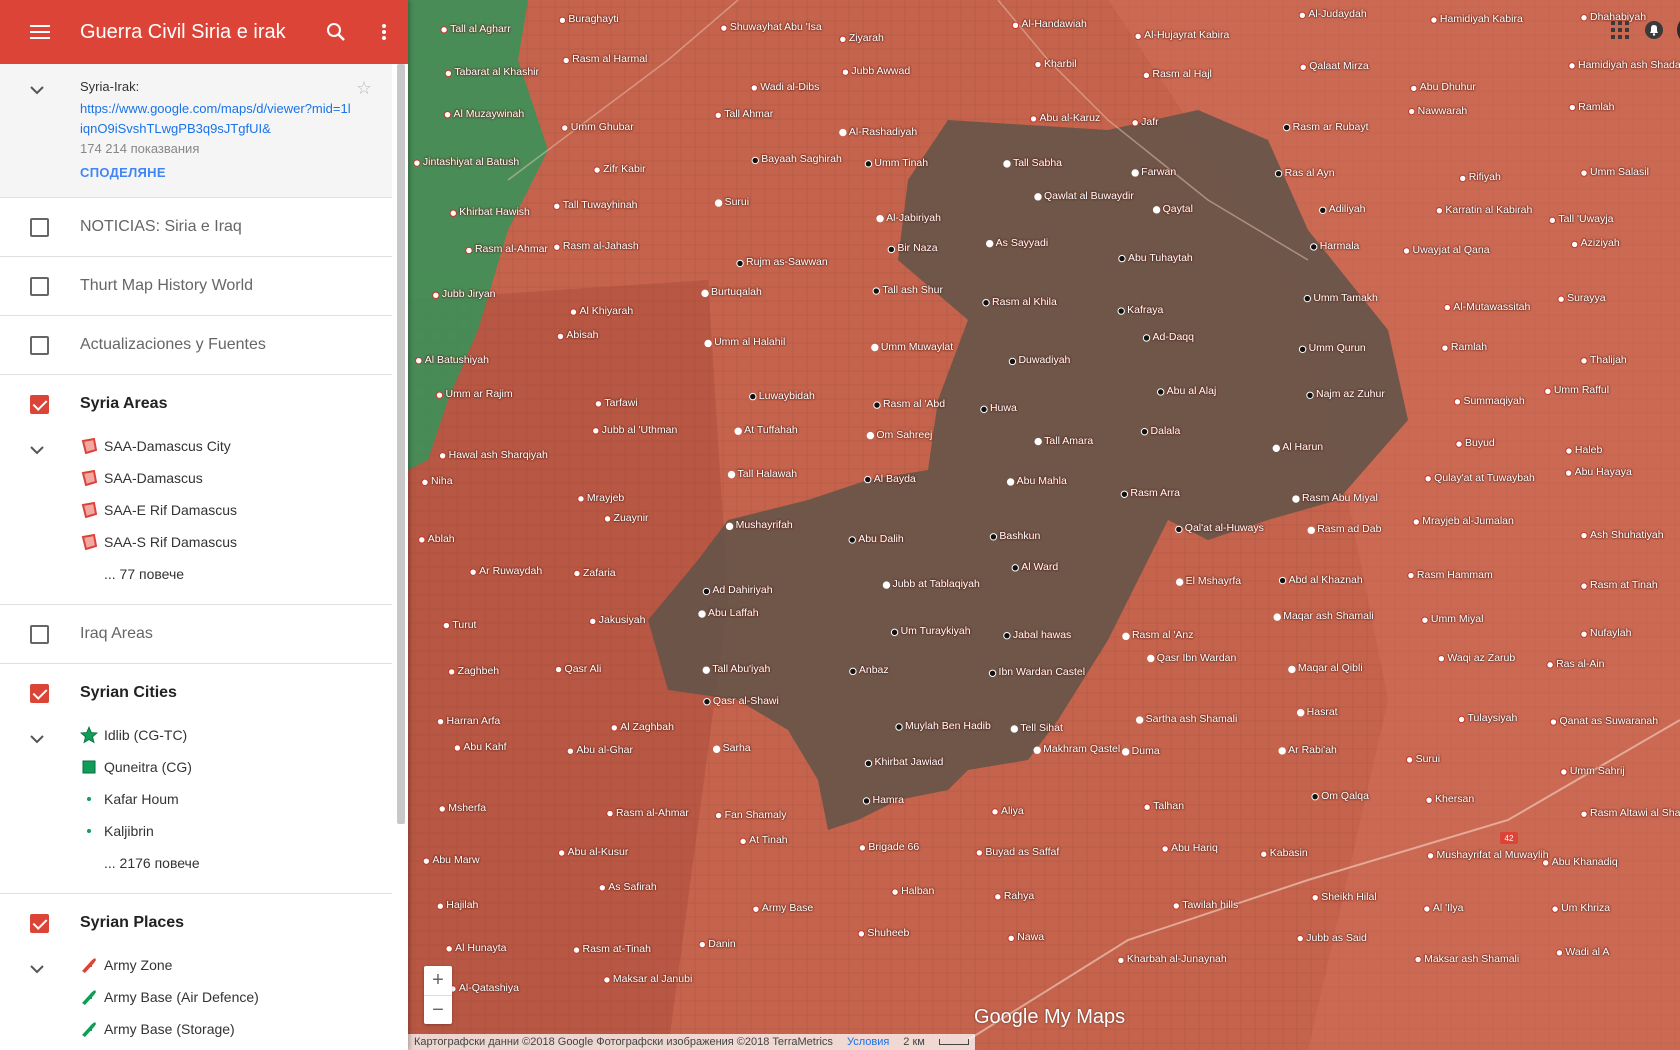  Describe the element at coordinates (474, 721) in the screenshot. I see `place-label: Harran Arfa` at that location.